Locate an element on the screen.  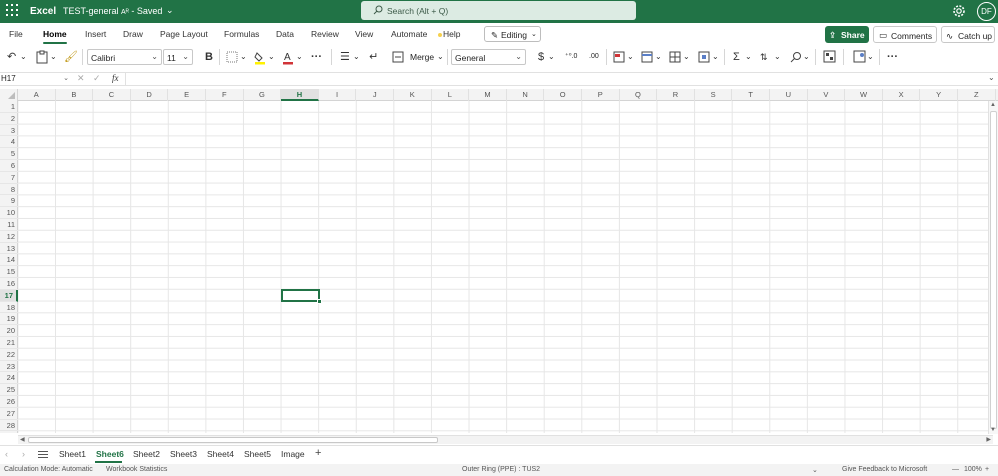
increase-decimal-icon: ⁺⁰.0 is located at coordinates (571, 57).